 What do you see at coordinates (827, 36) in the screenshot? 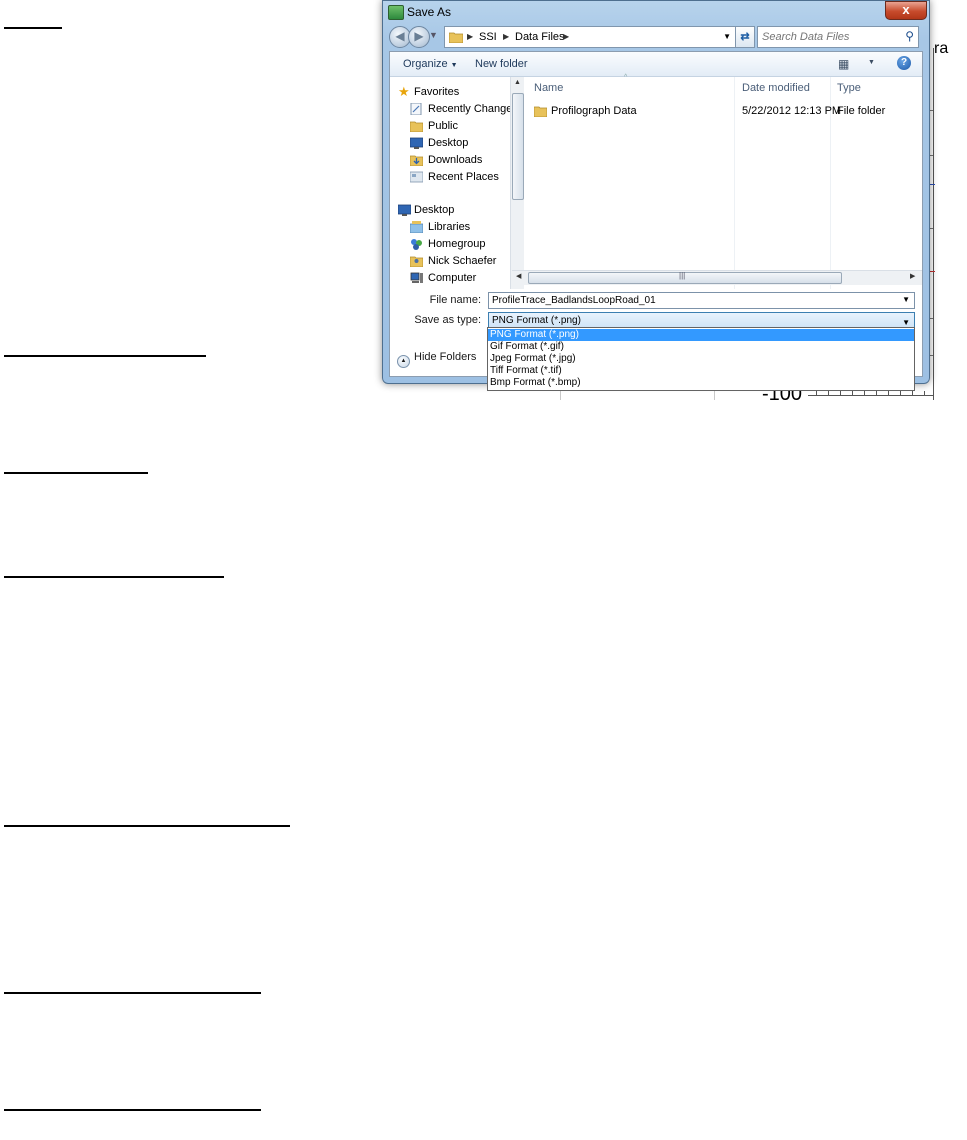
I see `search-input` at bounding box center [827, 36].